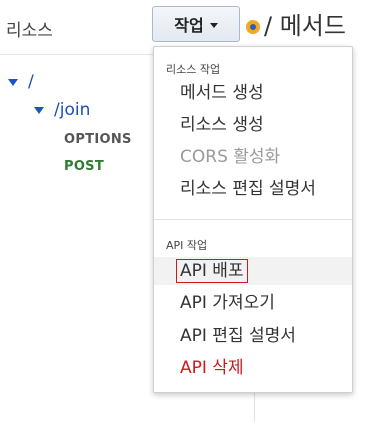  What do you see at coordinates (72, 110) in the screenshot?
I see `tree-node-join-label: /join` at bounding box center [72, 110].